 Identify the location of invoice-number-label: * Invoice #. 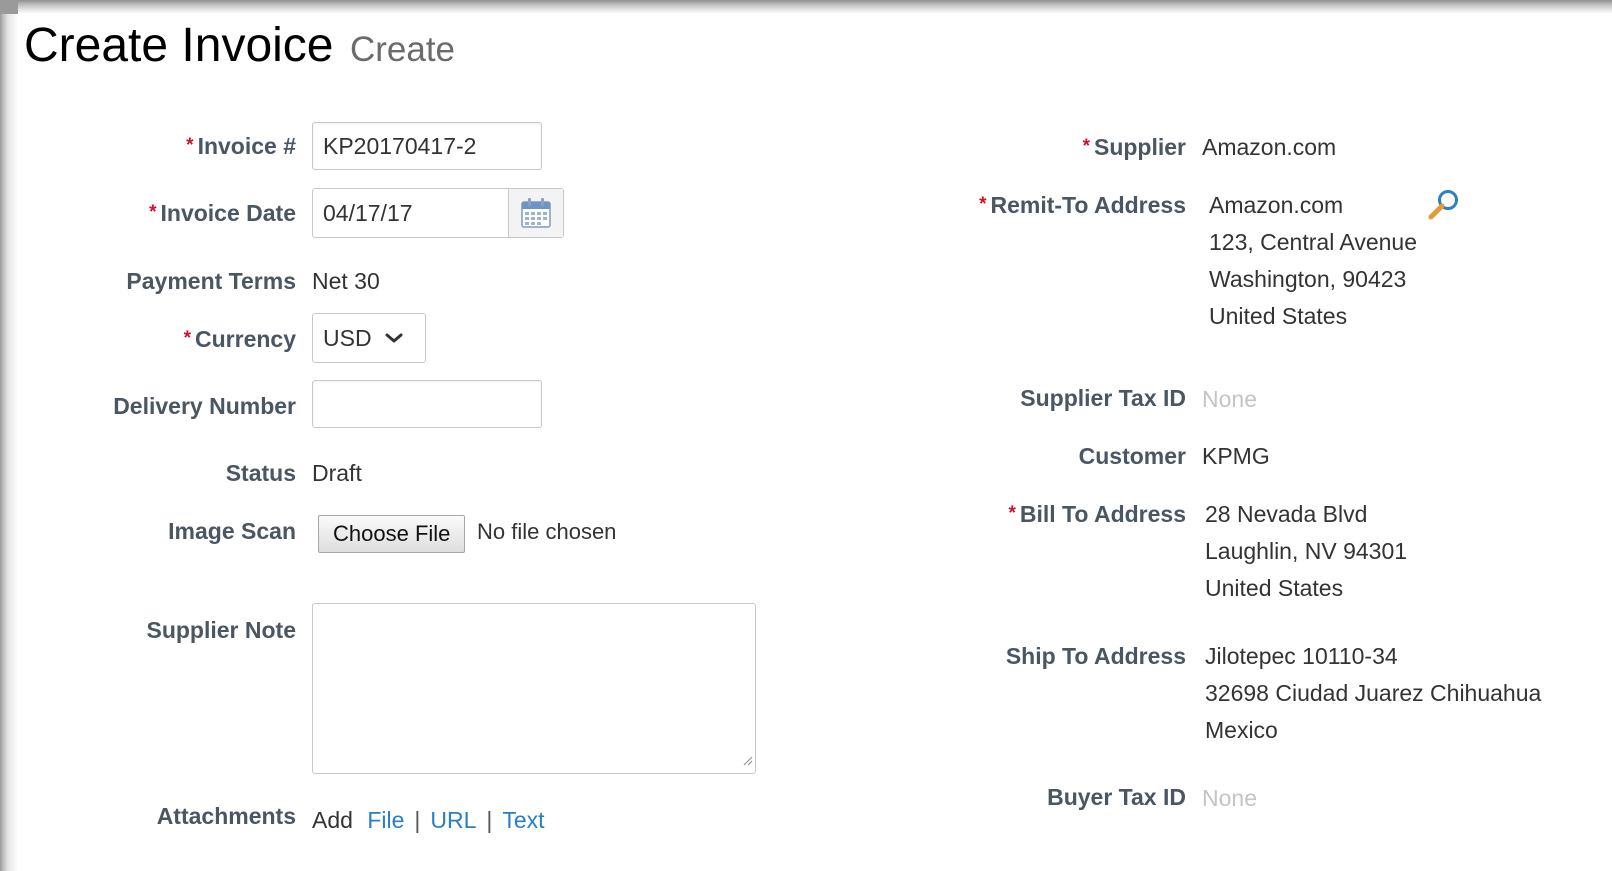
(241, 146).